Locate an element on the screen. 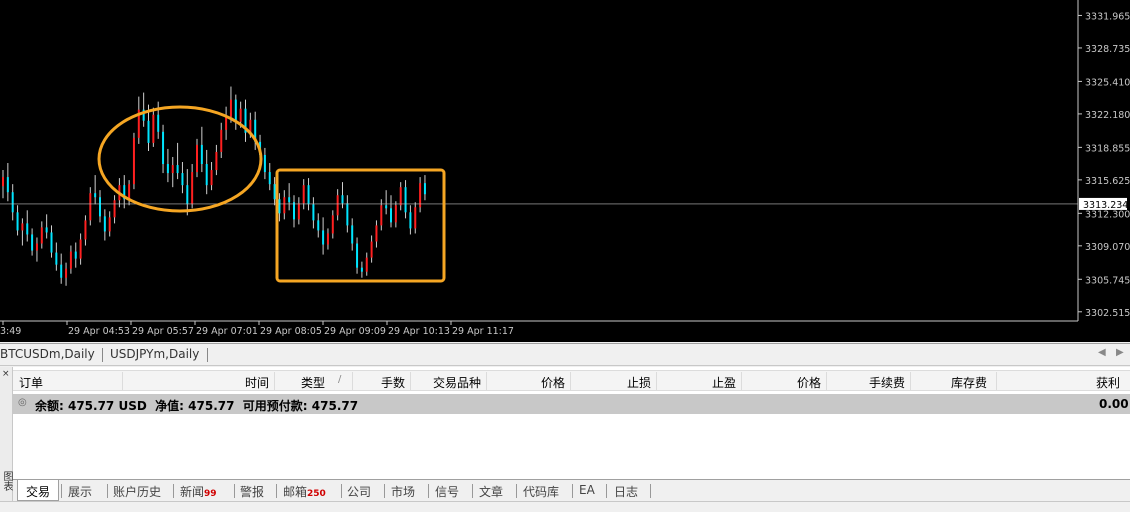 The image size is (1130, 512). annotation-rectangle is located at coordinates (360, 225).